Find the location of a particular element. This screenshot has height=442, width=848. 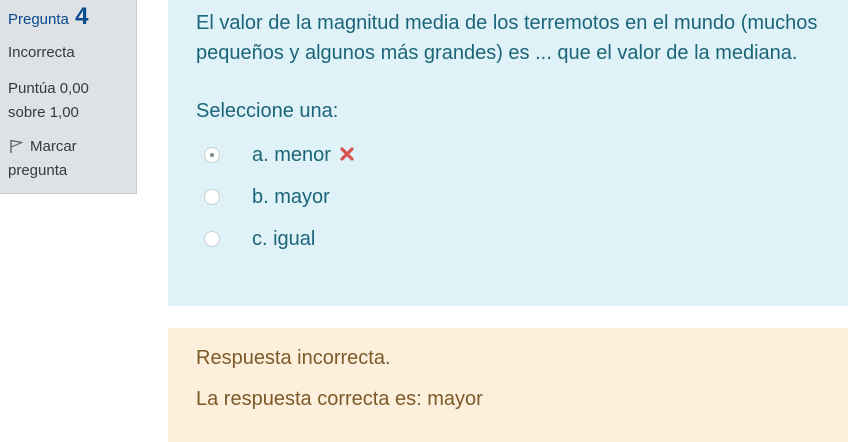

radio-option-a is located at coordinates (212, 155).